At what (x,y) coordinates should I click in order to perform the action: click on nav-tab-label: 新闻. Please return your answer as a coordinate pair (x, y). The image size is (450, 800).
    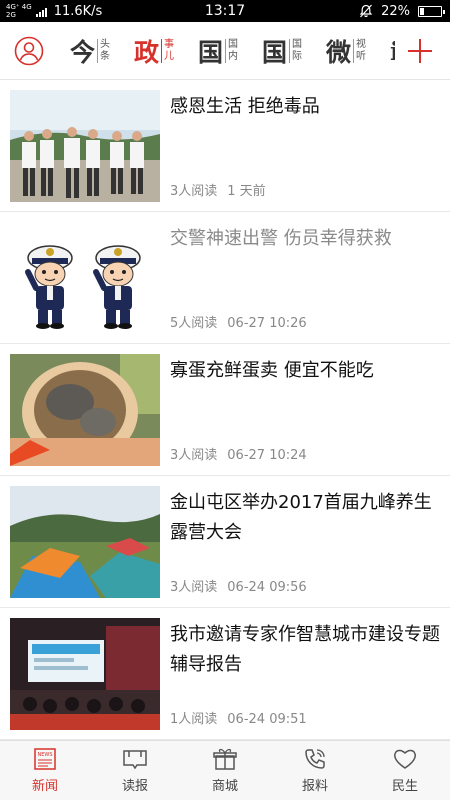
    Looking at the image, I should click on (44, 786).